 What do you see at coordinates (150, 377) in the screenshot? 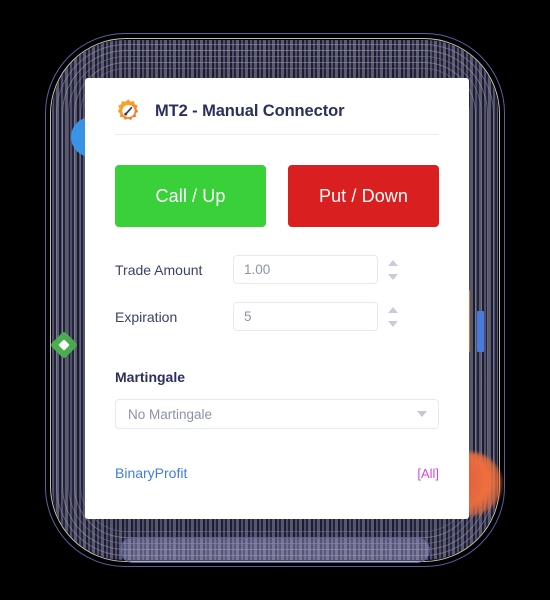
I see `martingale-label: Martingale` at bounding box center [150, 377].